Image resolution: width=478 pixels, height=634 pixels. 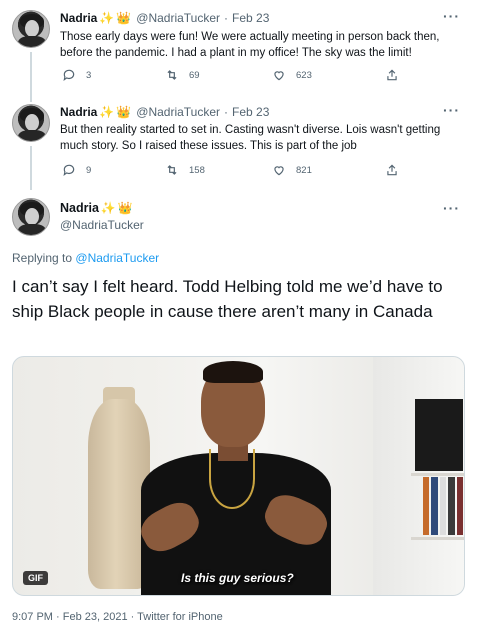 I want to click on retweet-button: 158, so click(x=185, y=170).